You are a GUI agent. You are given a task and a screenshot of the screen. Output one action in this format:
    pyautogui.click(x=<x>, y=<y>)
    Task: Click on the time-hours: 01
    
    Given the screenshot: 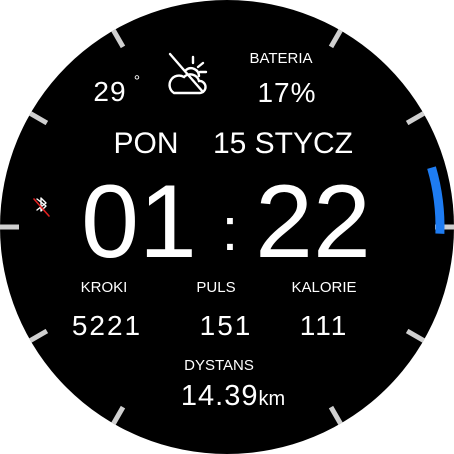 What is the action you would take?
    pyautogui.click(x=139, y=222)
    